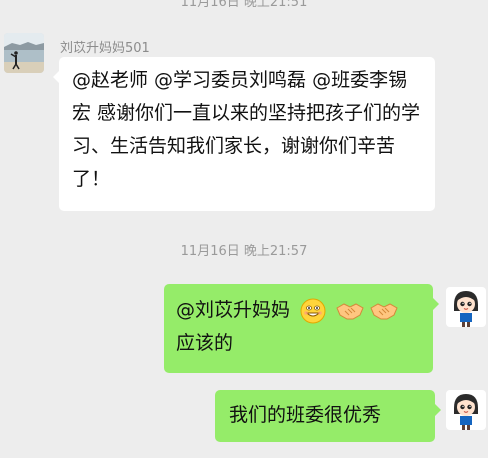 The height and width of the screenshot is (458, 488). Describe the element at coordinates (244, 251) in the screenshot. I see `timestamp-middle: 11月16日 晚上21:57` at that location.